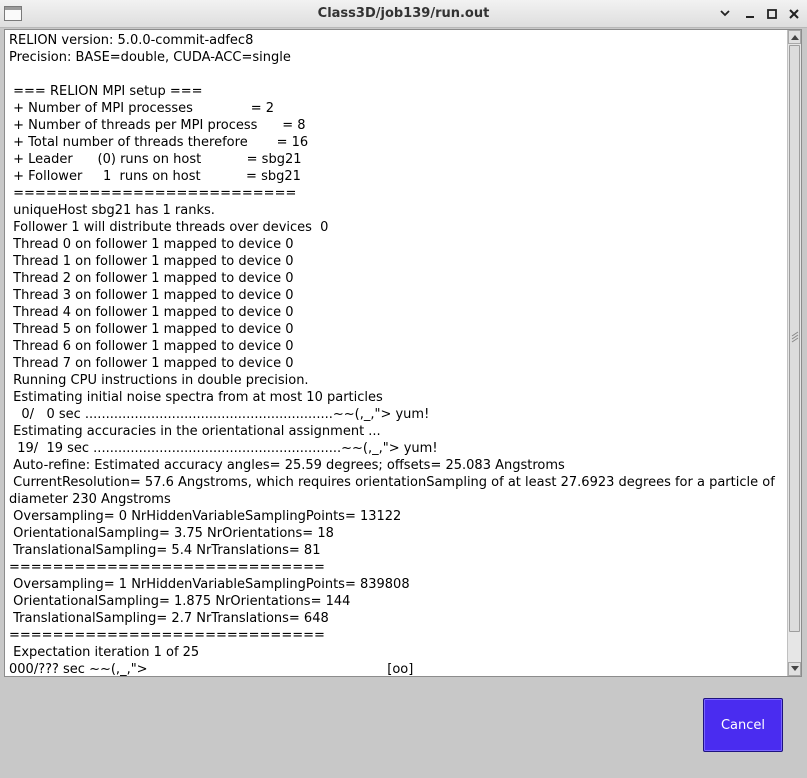  I want to click on log-line: 000/??? sec ~~(,_,"> [oo], so click(211, 669).